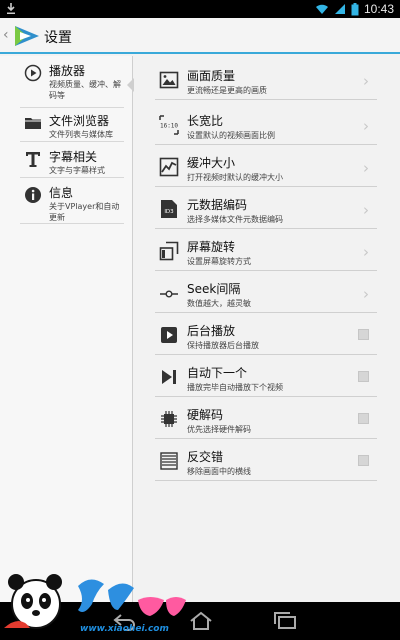 Image resolution: width=400 pixels, height=640 pixels. I want to click on metadata-icon-label: ID3, so click(169, 212).